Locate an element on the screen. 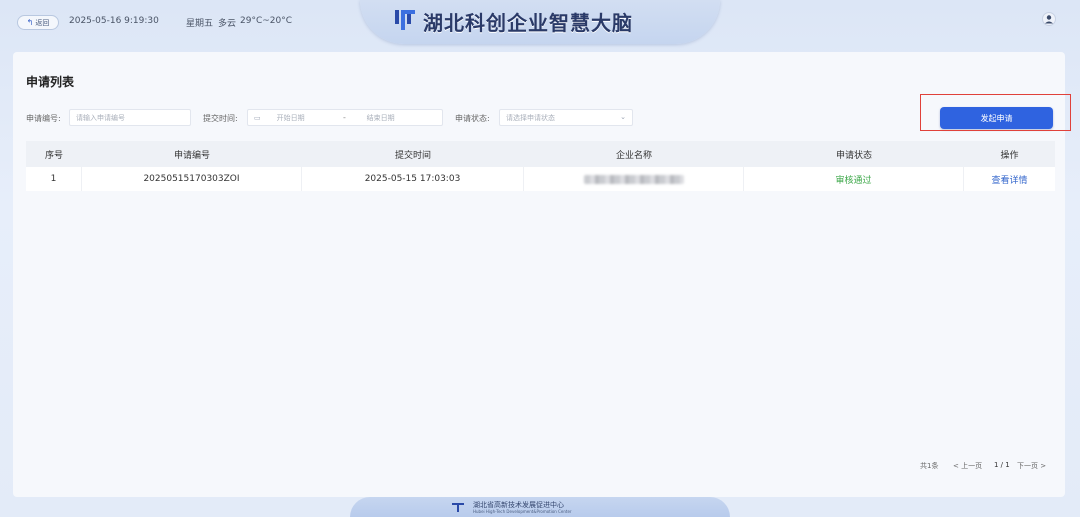  weather: 多云 is located at coordinates (227, 24).